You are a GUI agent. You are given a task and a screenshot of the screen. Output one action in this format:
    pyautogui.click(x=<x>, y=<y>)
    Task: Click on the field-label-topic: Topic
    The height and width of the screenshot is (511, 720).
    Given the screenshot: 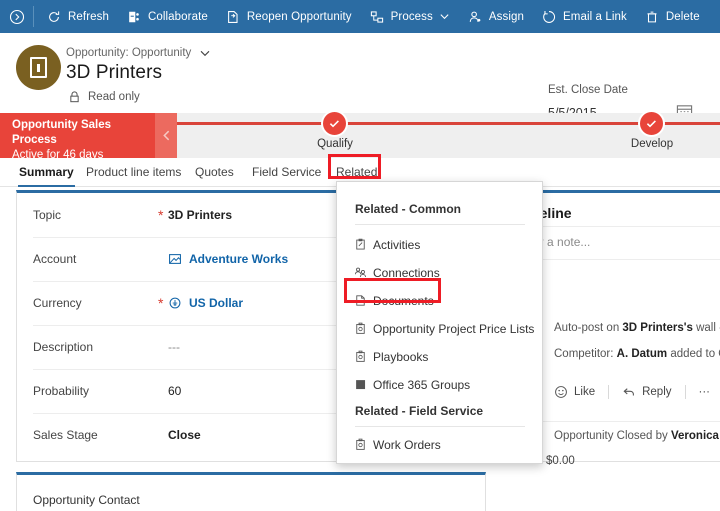 What is the action you would take?
    pyautogui.click(x=47, y=215)
    